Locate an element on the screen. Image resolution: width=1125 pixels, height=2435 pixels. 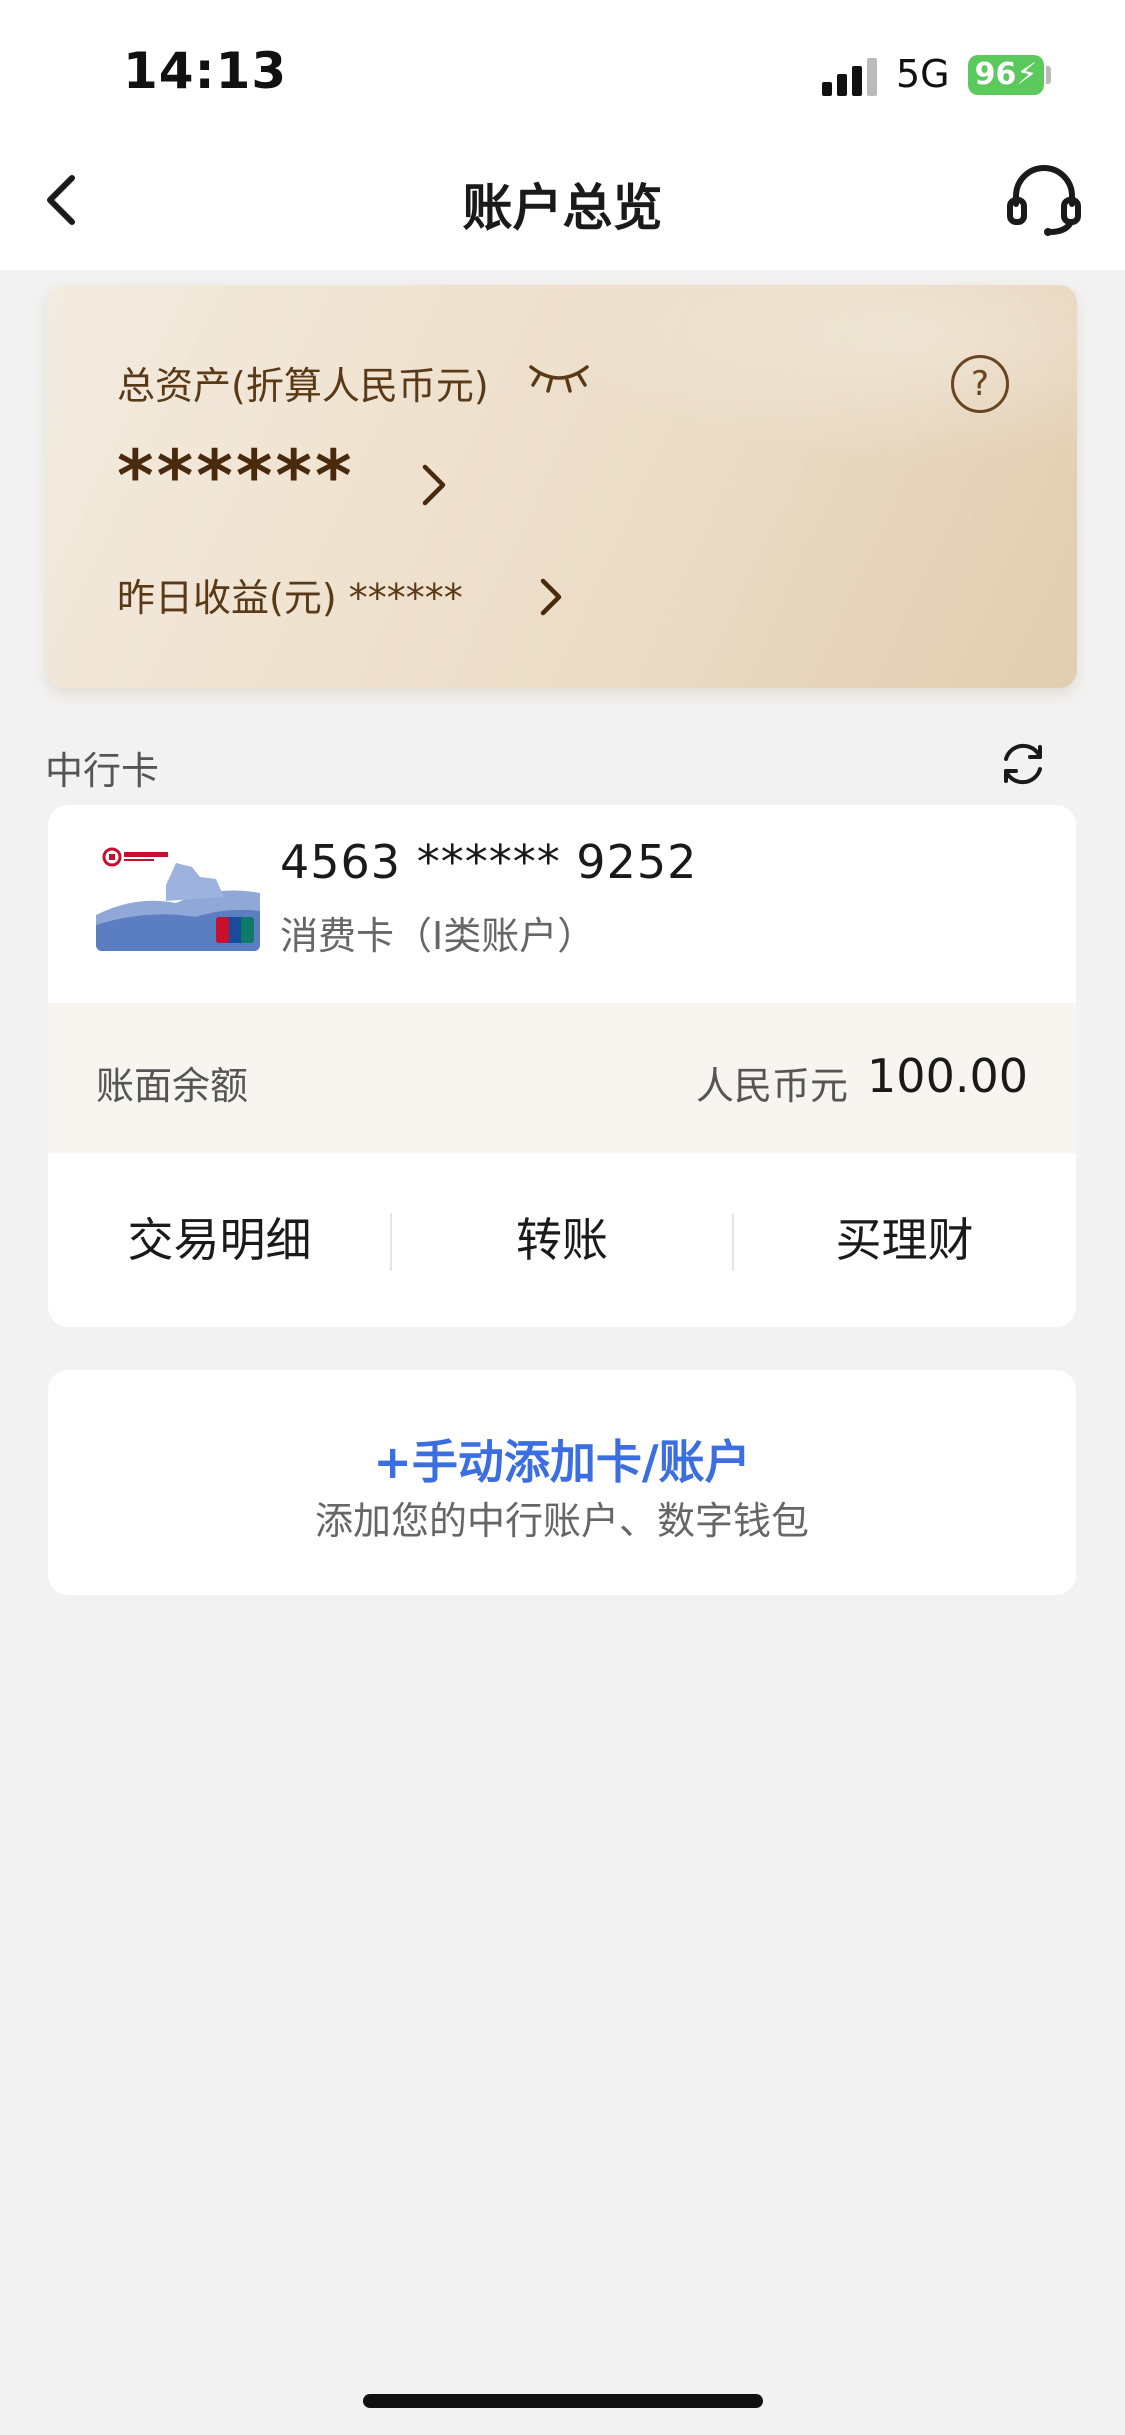
battery-level: 96 is located at coordinates (995, 74).